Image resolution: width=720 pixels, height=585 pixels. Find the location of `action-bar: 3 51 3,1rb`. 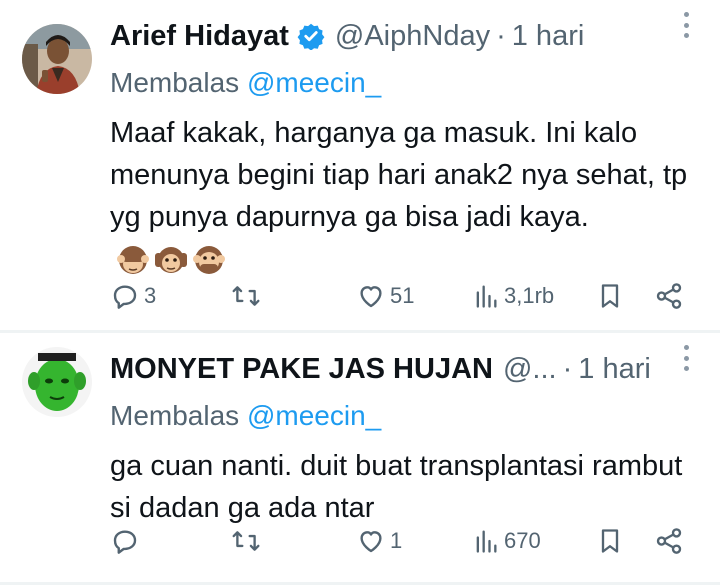

action-bar: 3 51 3,1rb is located at coordinates (405, 296).